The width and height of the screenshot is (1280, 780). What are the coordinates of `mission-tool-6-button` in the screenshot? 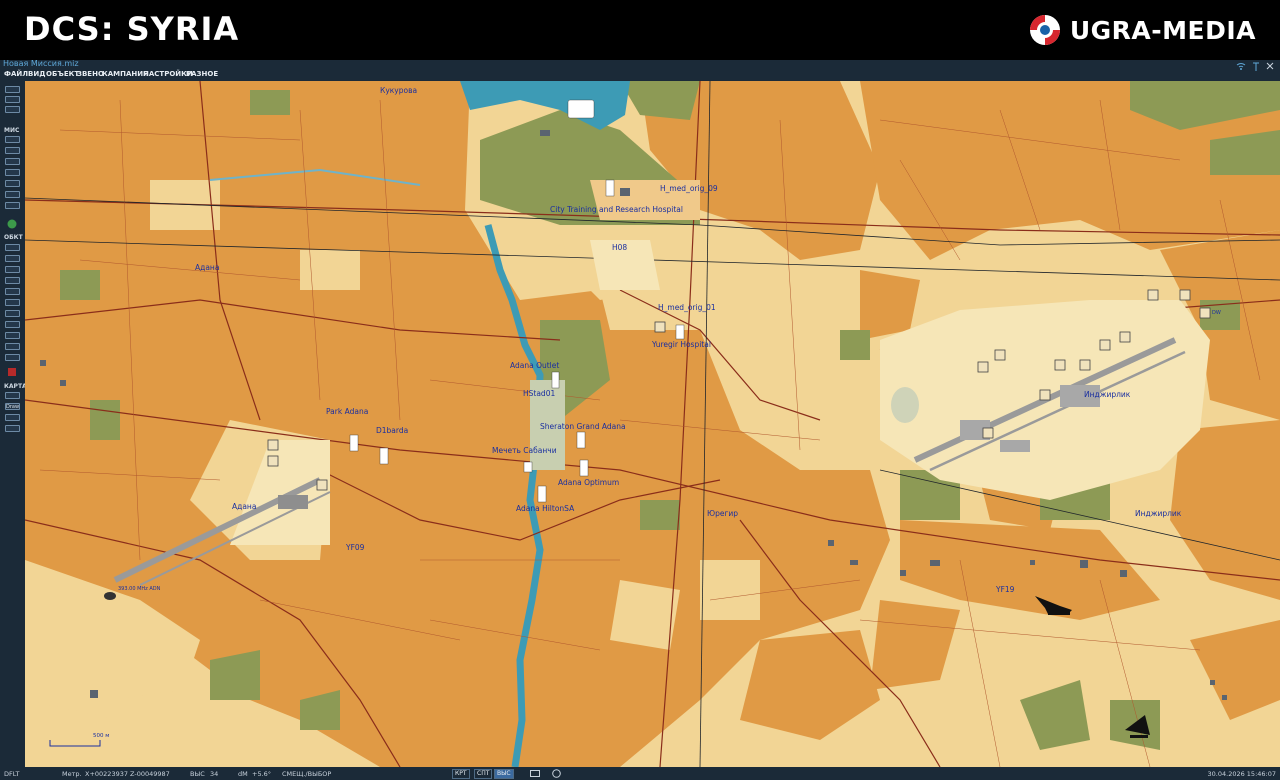 It's located at (12, 194).